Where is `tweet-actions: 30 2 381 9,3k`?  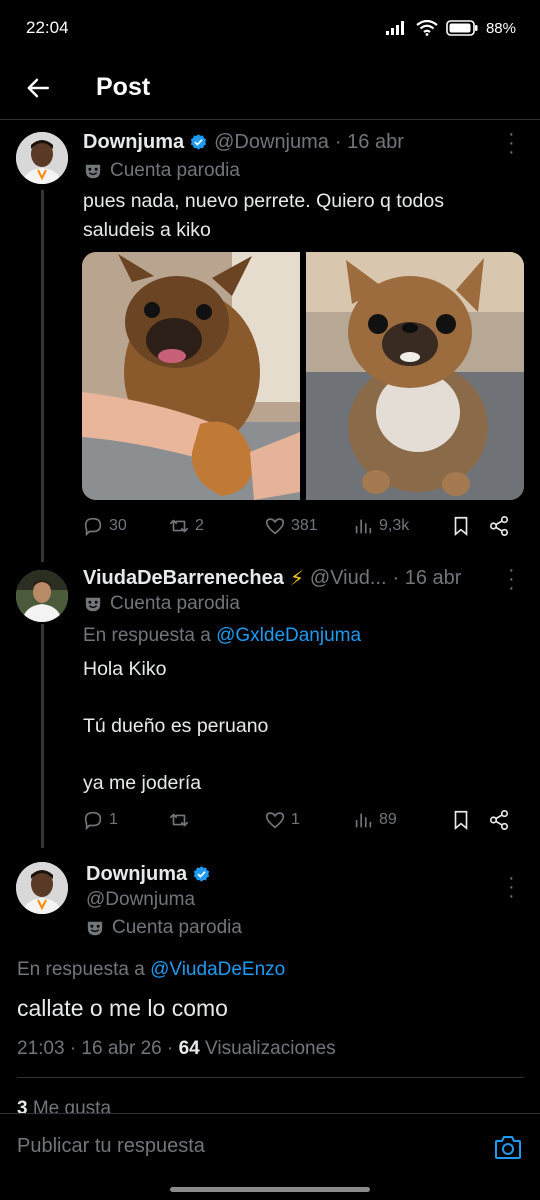
tweet-actions: 30 2 381 9,3k is located at coordinates (302, 526).